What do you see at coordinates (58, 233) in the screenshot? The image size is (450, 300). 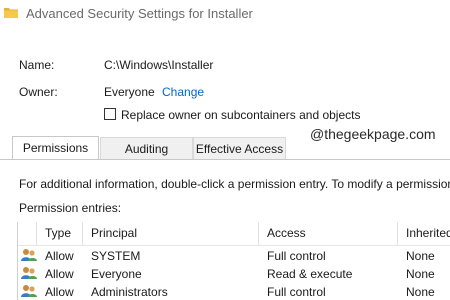 I see `column-type: Type` at bounding box center [58, 233].